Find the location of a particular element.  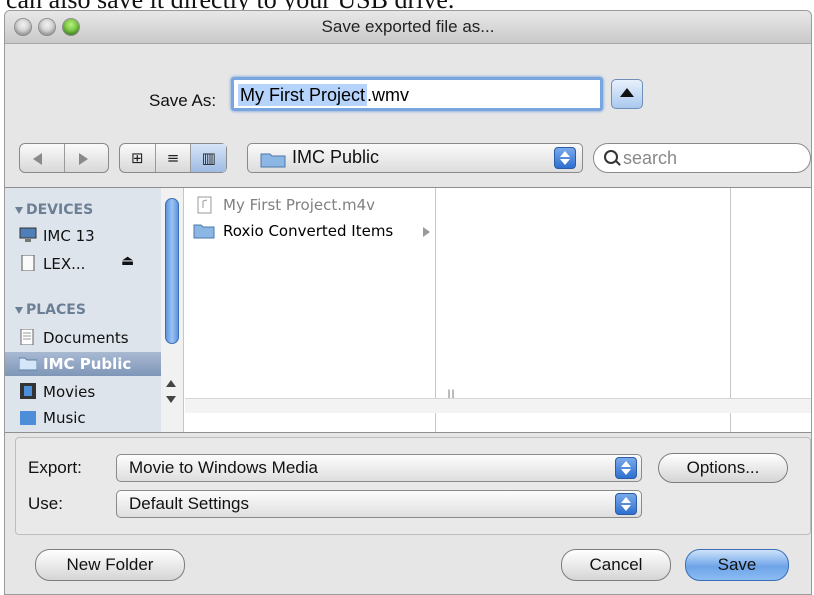

film-icon is located at coordinates (28, 391).